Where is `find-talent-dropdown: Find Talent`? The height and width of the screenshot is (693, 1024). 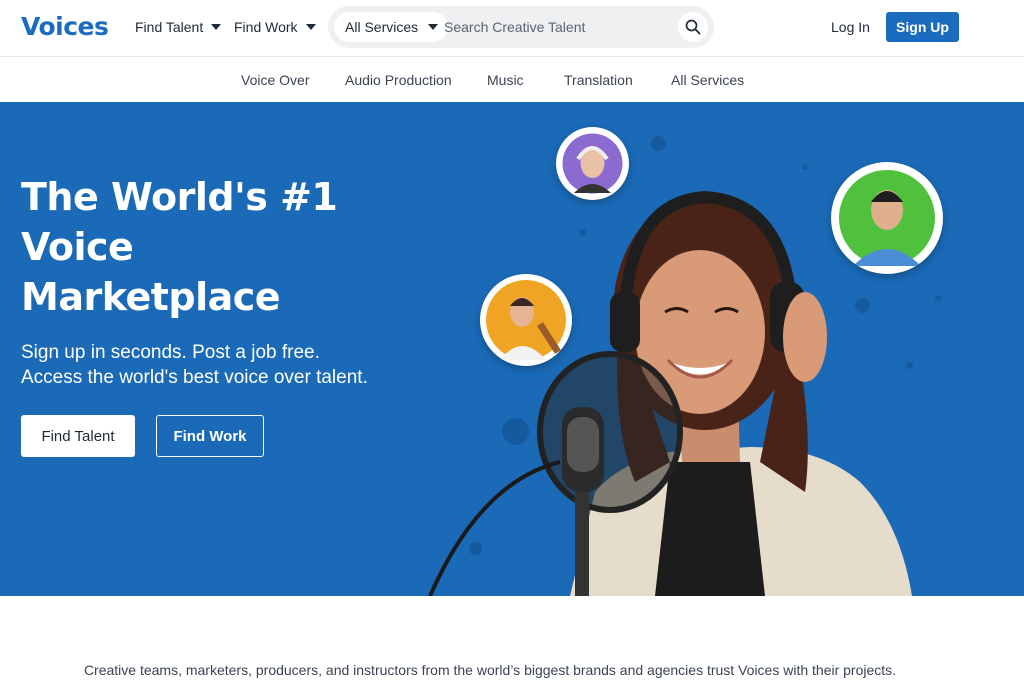 find-talent-dropdown: Find Talent is located at coordinates (178, 27).